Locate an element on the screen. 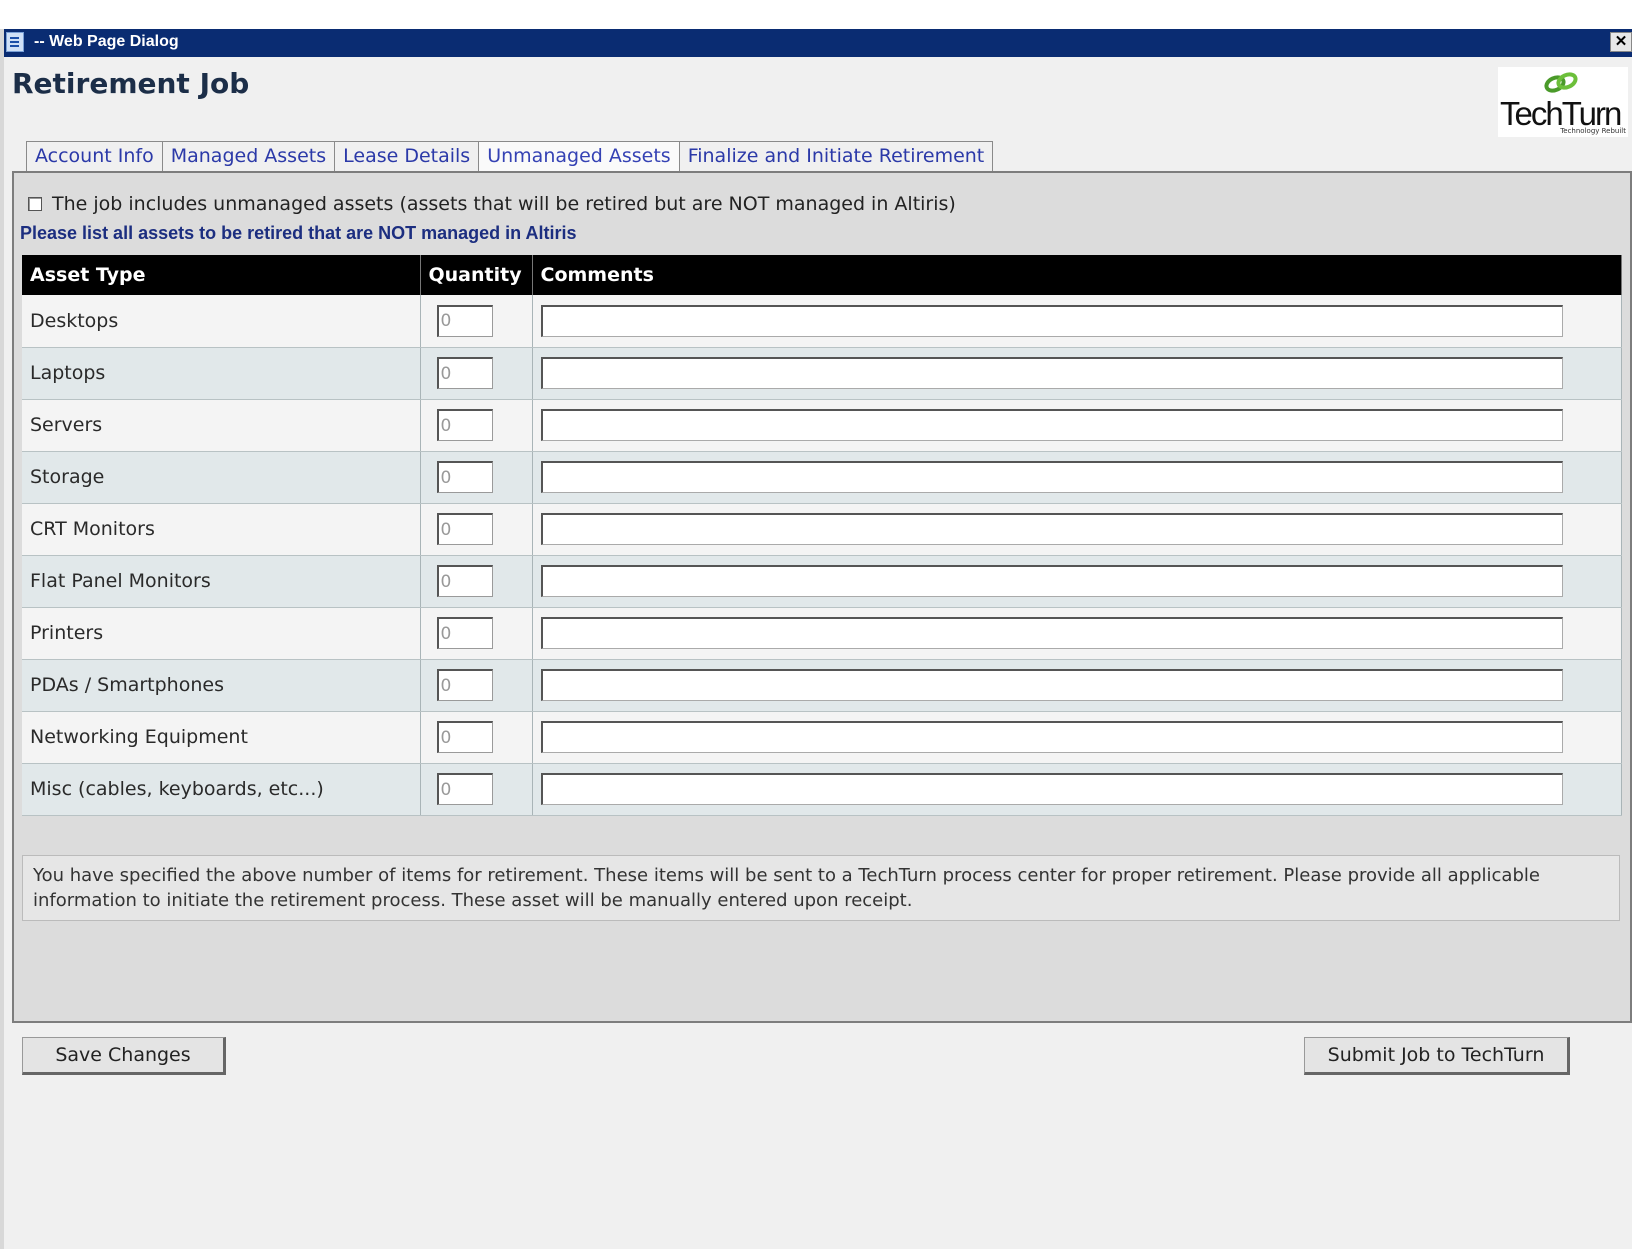  asset-type-cell: Laptops is located at coordinates (221, 373).